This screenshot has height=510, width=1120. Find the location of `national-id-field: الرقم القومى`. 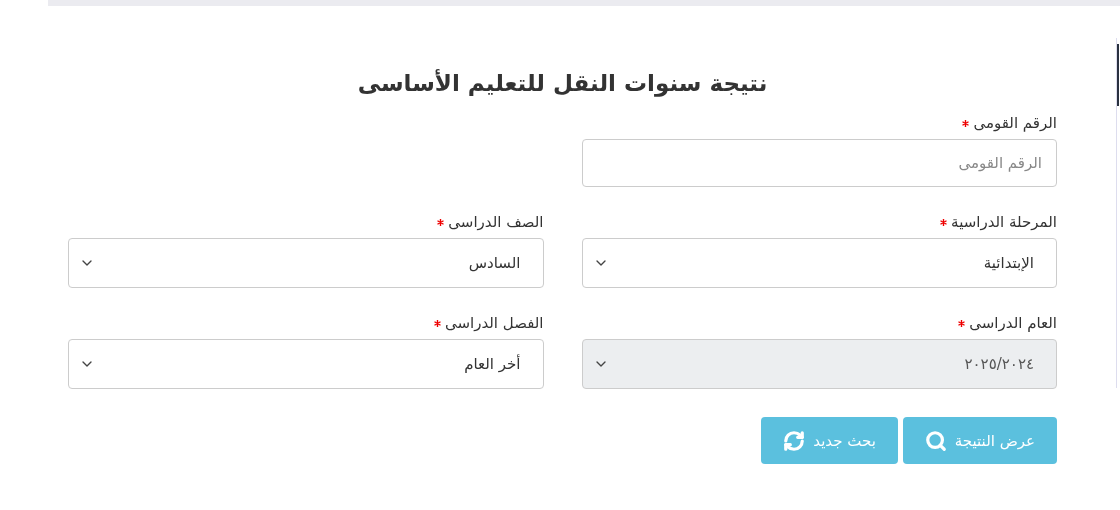

national-id-field: الرقم القومى is located at coordinates (819, 163).